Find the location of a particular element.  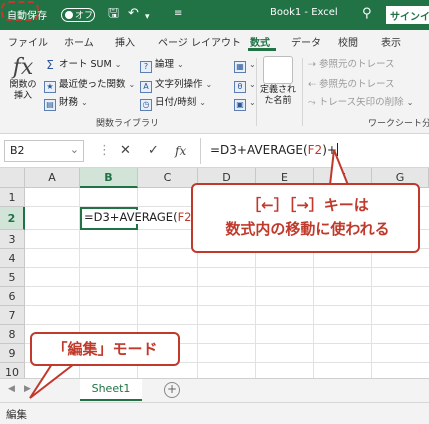

text-cursor is located at coordinates (337, 149).